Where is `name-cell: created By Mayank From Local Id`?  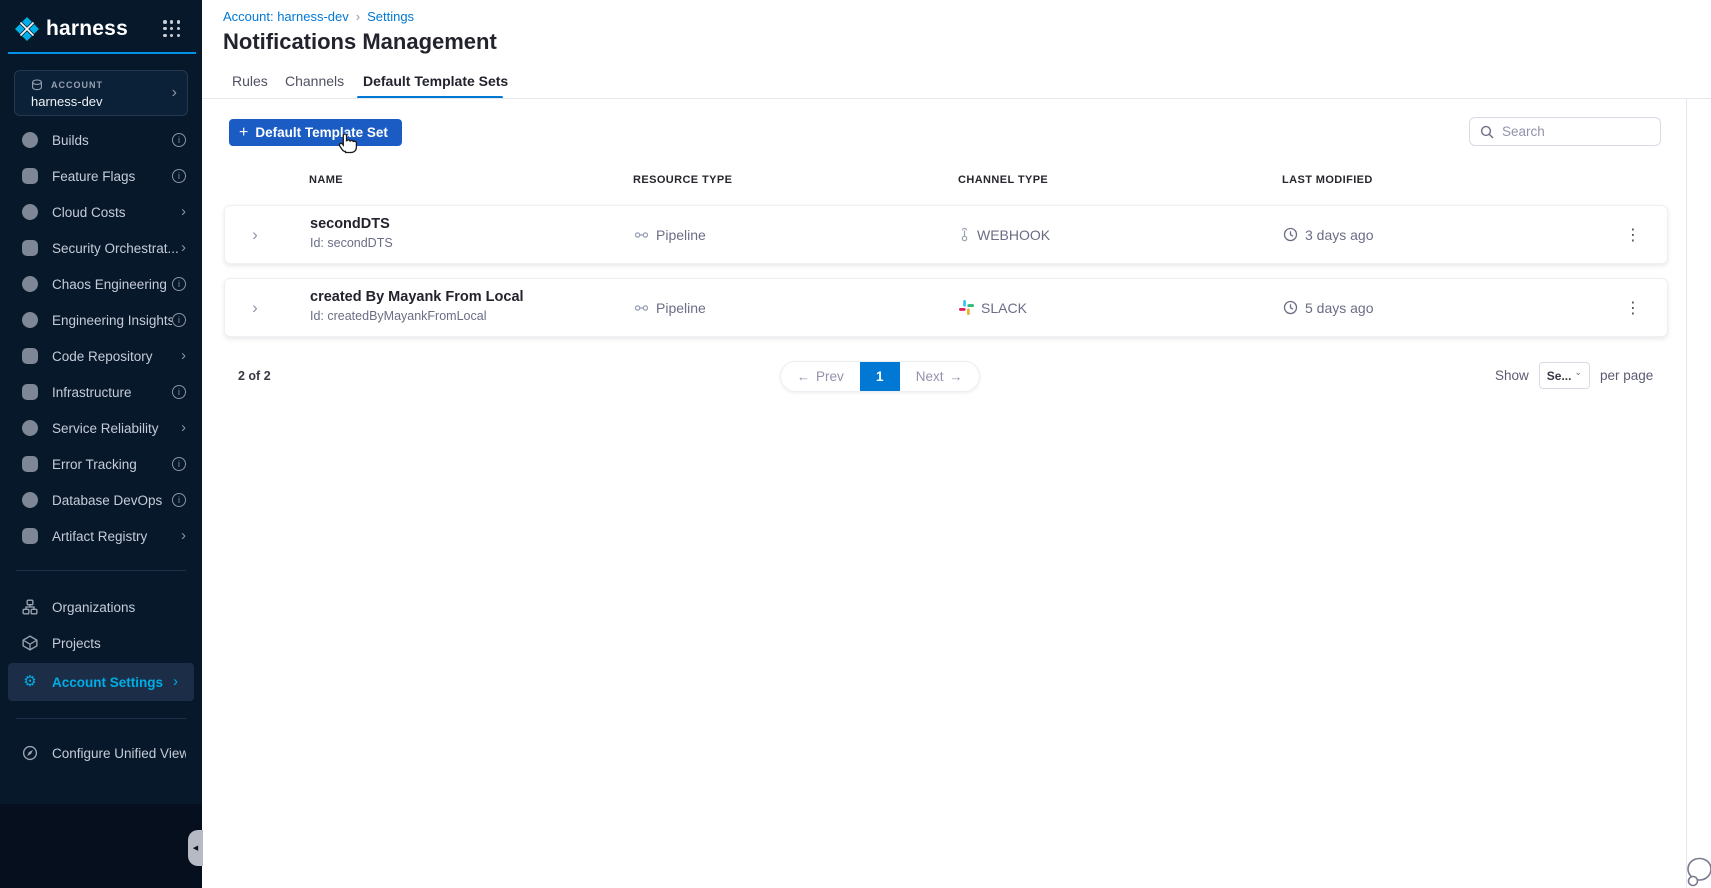
name-cell: created By Mayank From Local Id is located at coordinates (417, 306).